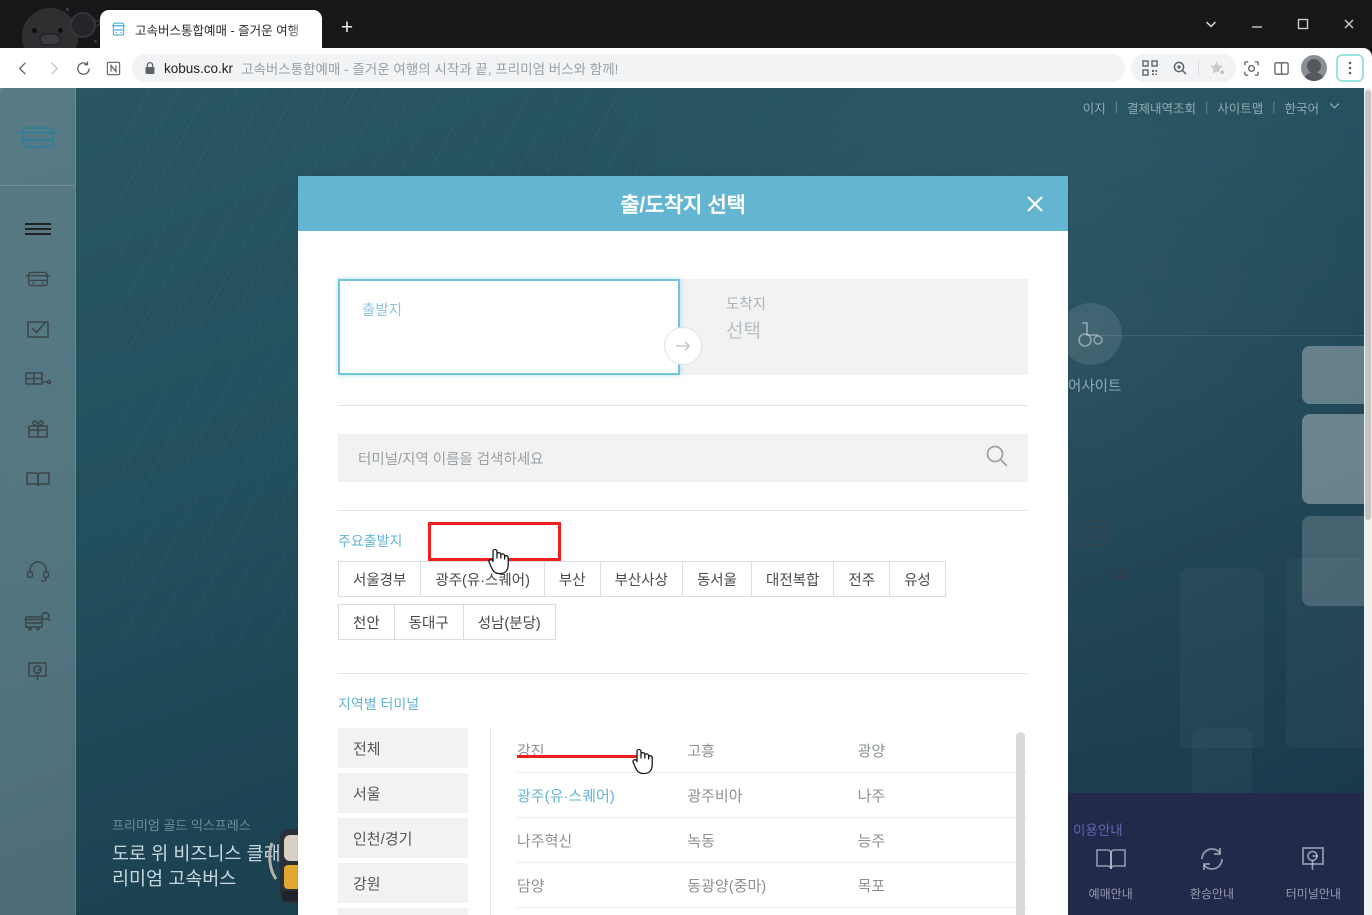  Describe the element at coordinates (54, 27) in the screenshot. I see `whale-mascot-decoration` at that location.